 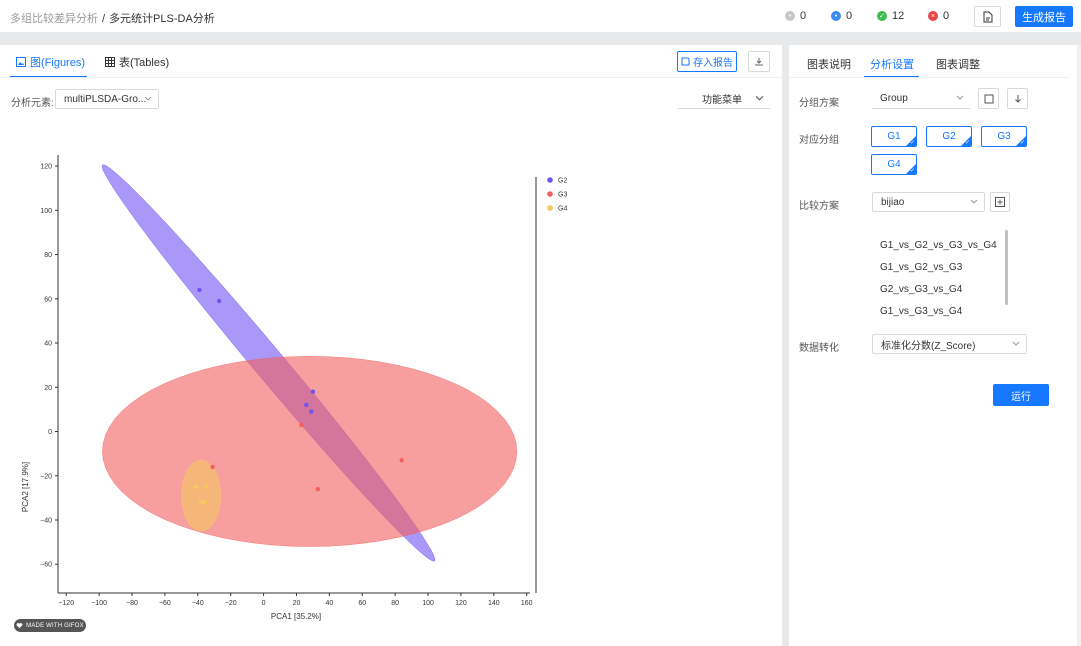 I want to click on list-item: G1_vs_G2_vs_G3, so click(x=921, y=267).